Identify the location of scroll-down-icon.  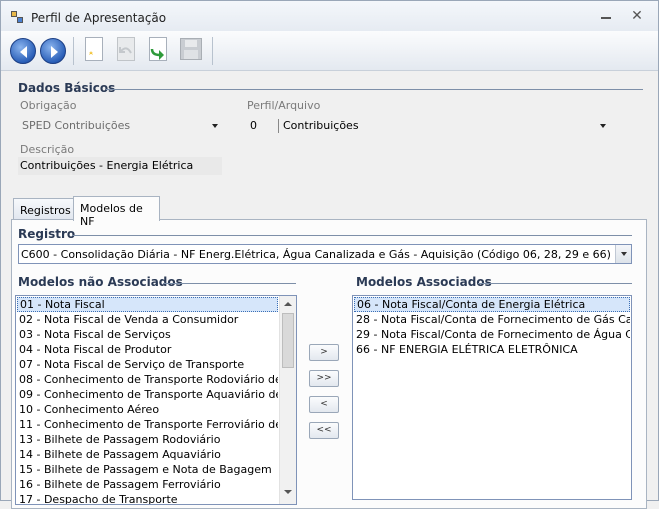
(288, 492).